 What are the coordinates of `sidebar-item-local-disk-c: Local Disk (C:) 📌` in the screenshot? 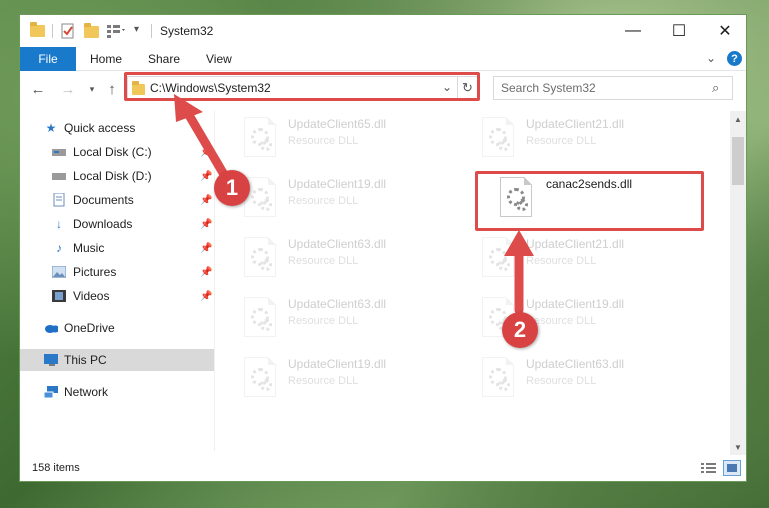 It's located at (117, 152).